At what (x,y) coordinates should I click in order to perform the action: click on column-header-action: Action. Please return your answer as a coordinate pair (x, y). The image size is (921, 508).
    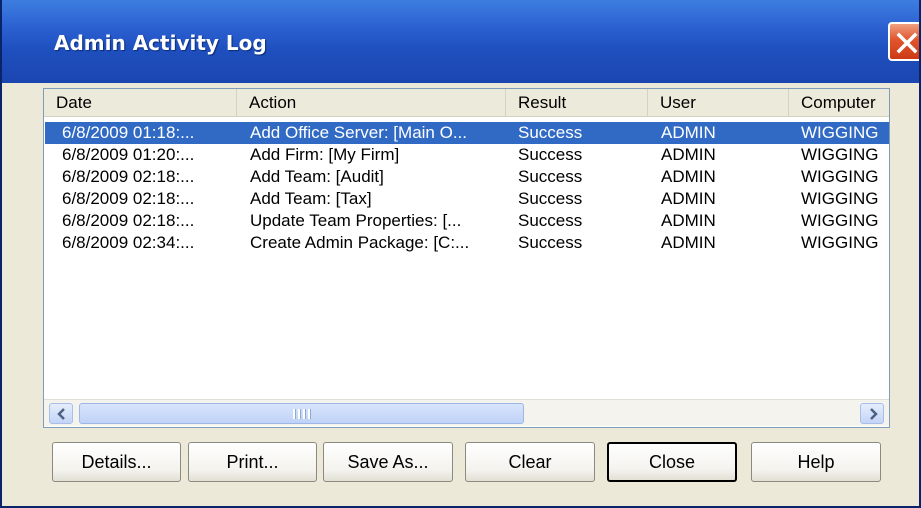
    Looking at the image, I should click on (371, 102).